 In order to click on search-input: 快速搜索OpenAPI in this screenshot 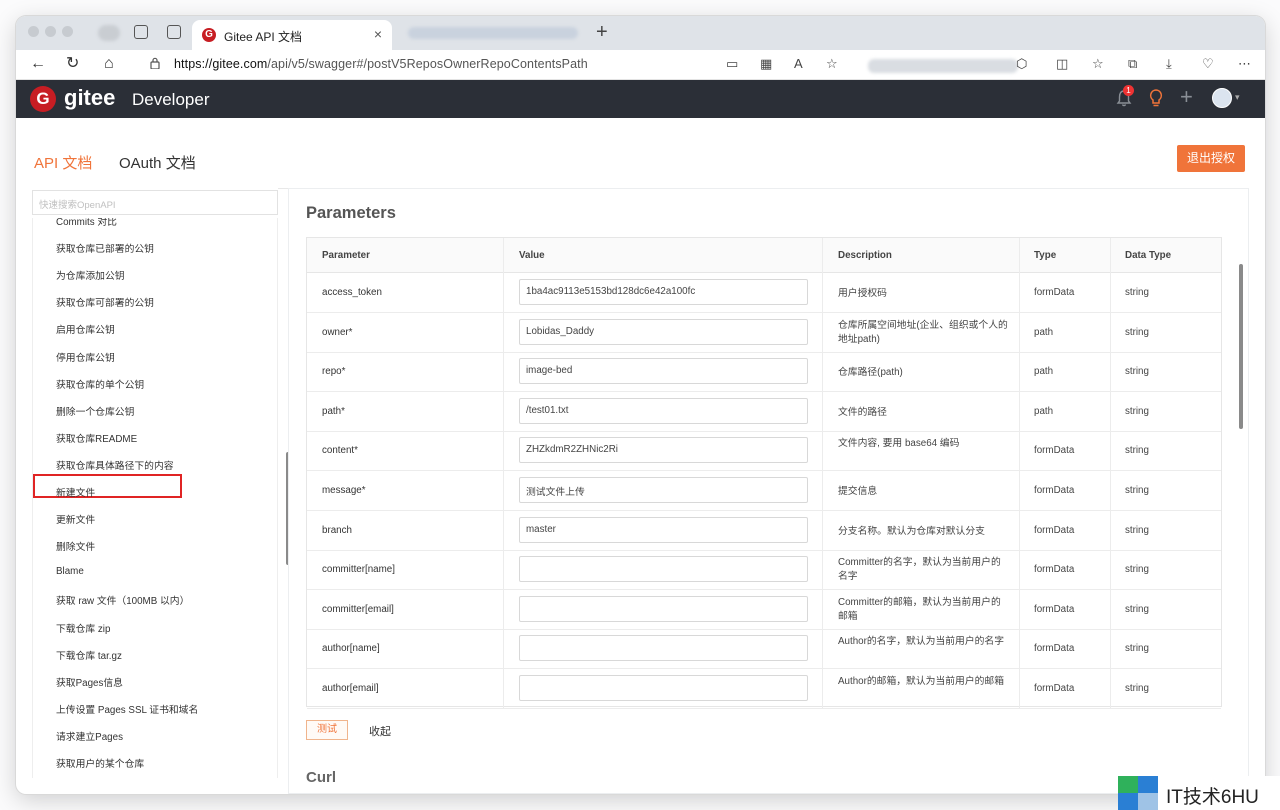, I will do `click(155, 202)`.